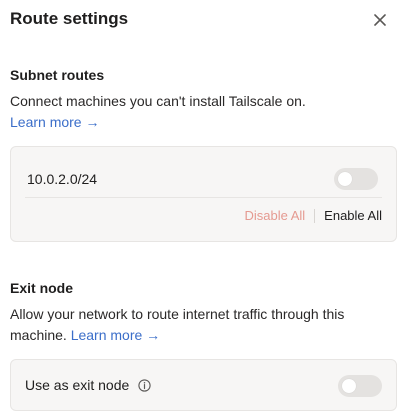 This screenshot has width=407, height=418. Describe the element at coordinates (356, 179) in the screenshot. I see `route-toggle` at that location.